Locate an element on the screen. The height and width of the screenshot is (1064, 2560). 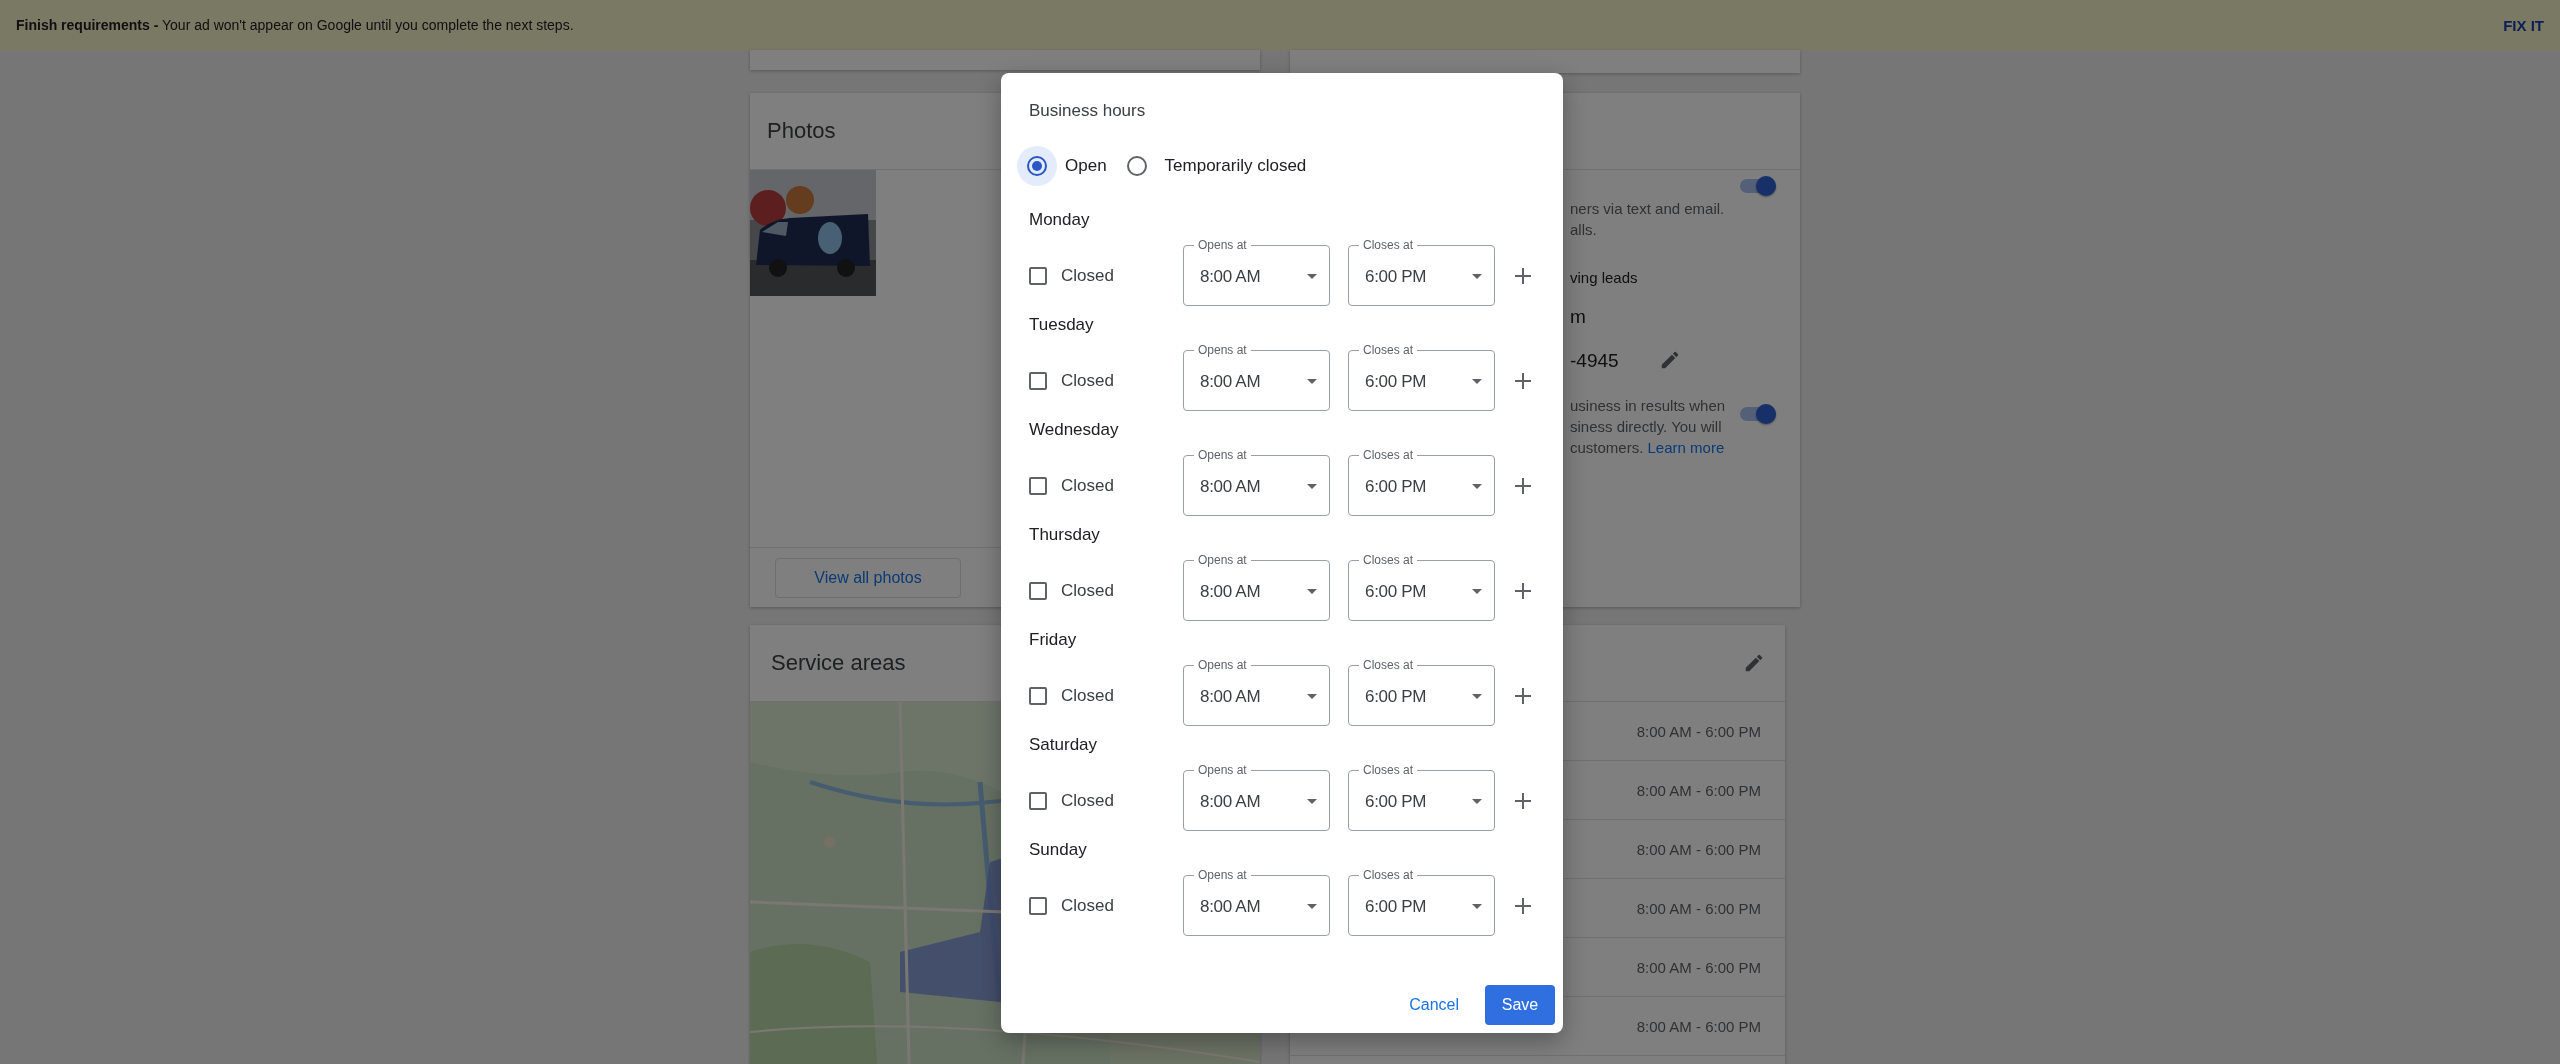
day-label: Tuesday is located at coordinates (1062, 325).